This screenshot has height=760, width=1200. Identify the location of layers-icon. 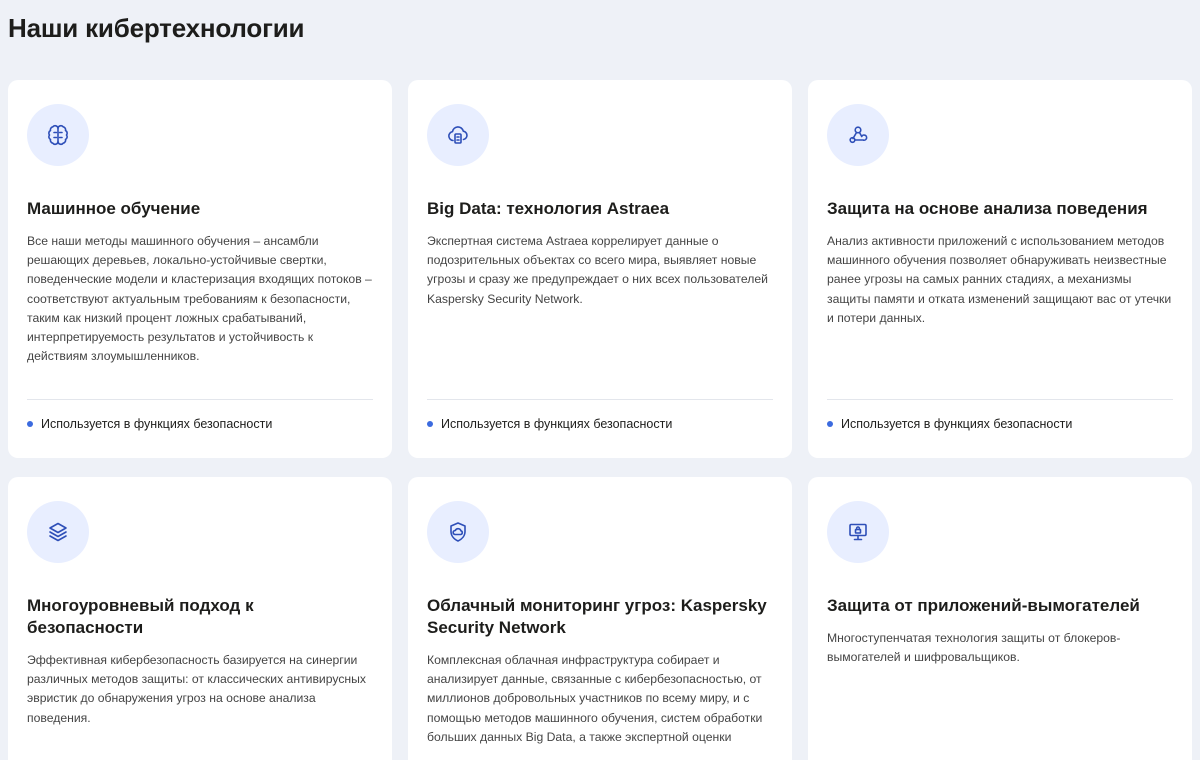
(58, 532).